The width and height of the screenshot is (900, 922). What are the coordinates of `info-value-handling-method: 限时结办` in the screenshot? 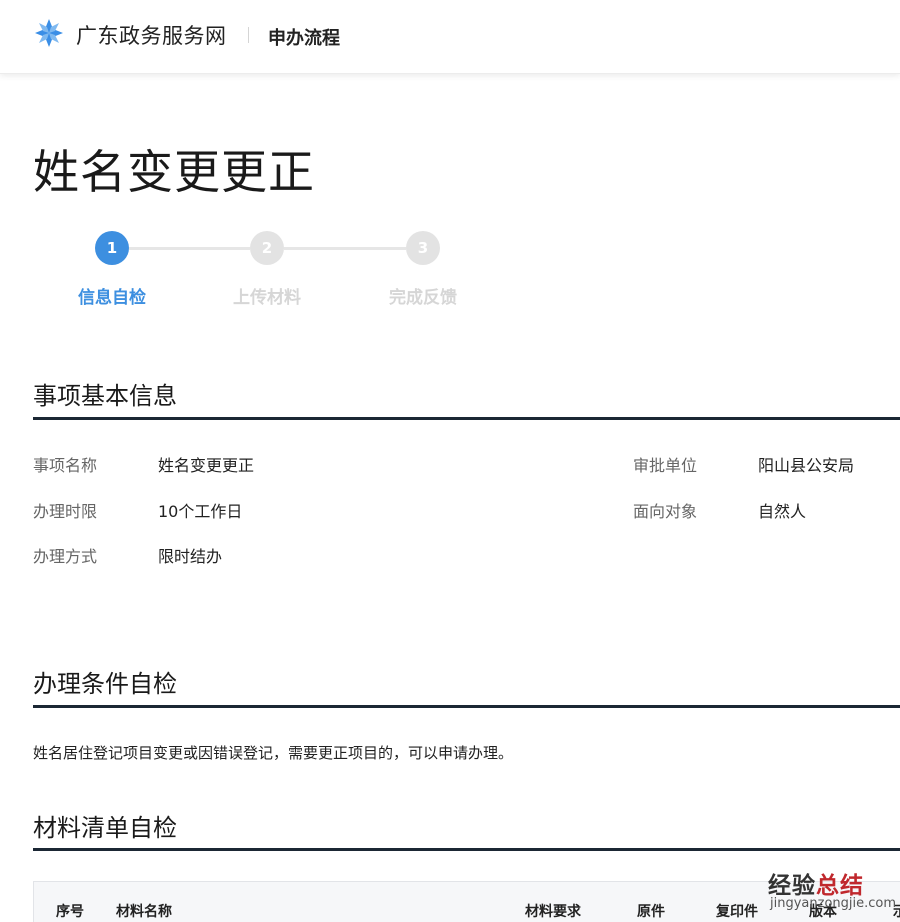 It's located at (190, 556).